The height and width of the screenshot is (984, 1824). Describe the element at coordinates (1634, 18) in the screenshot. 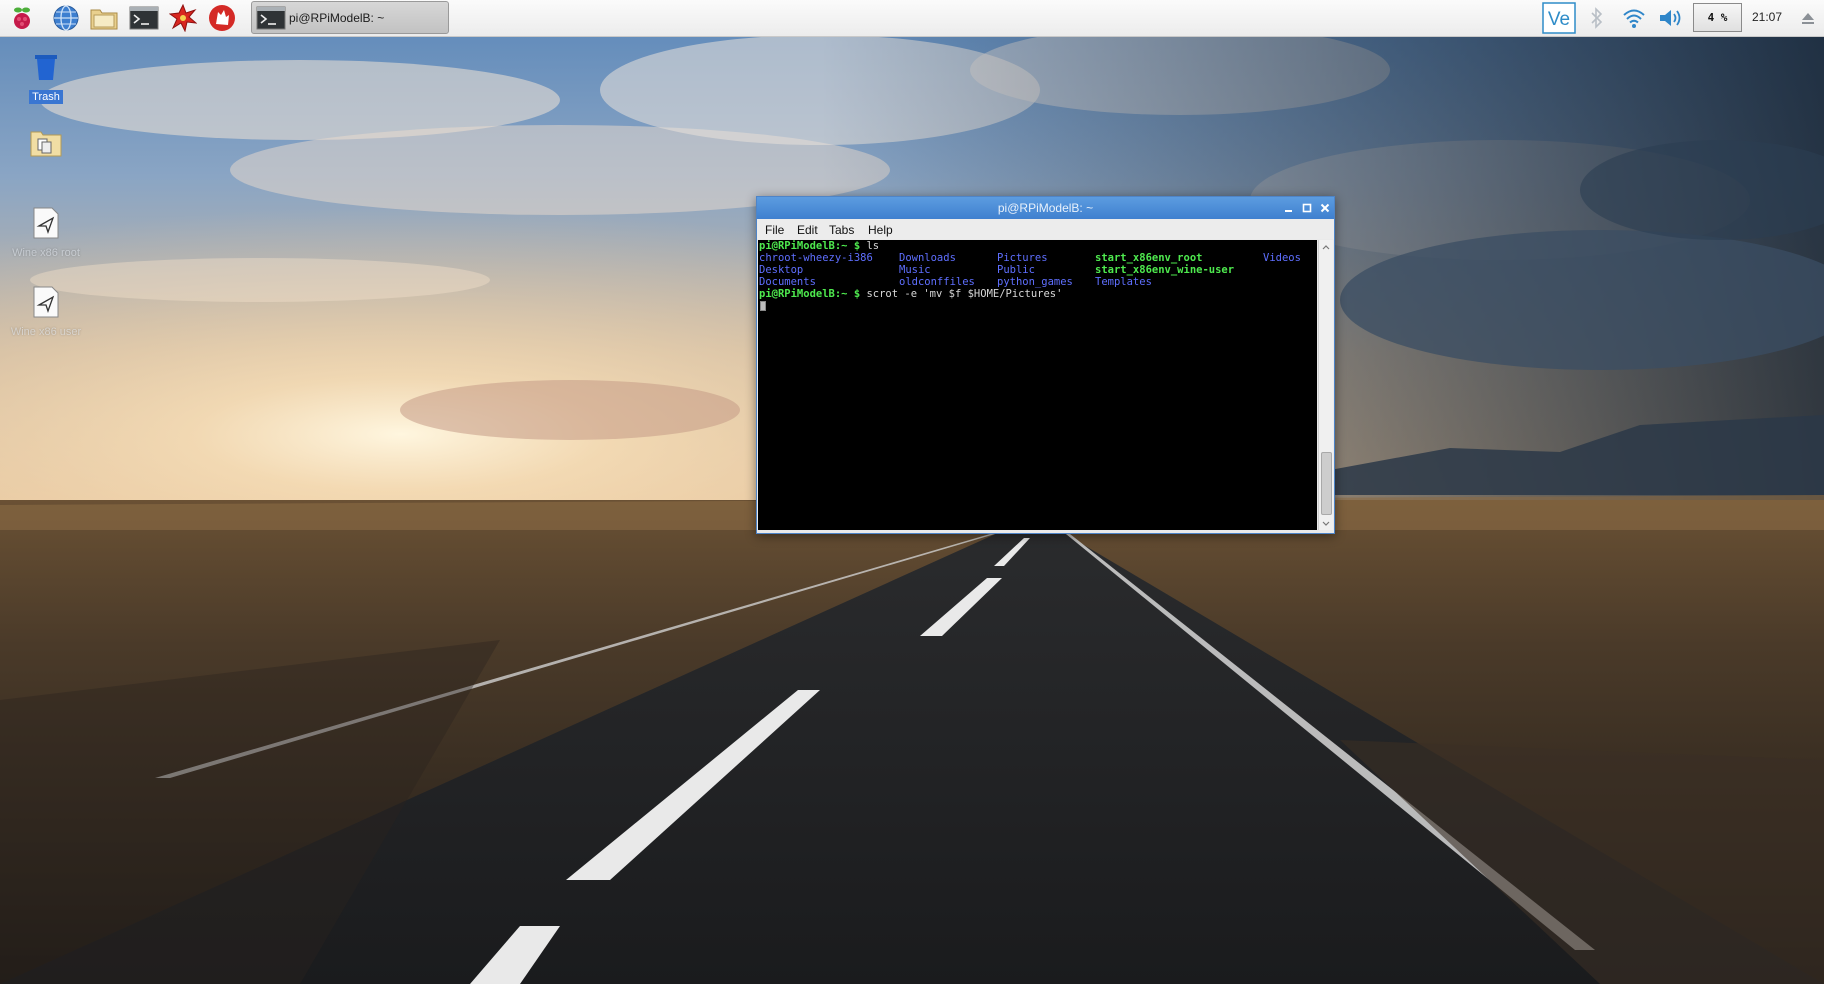

I see `wifi-icon` at that location.